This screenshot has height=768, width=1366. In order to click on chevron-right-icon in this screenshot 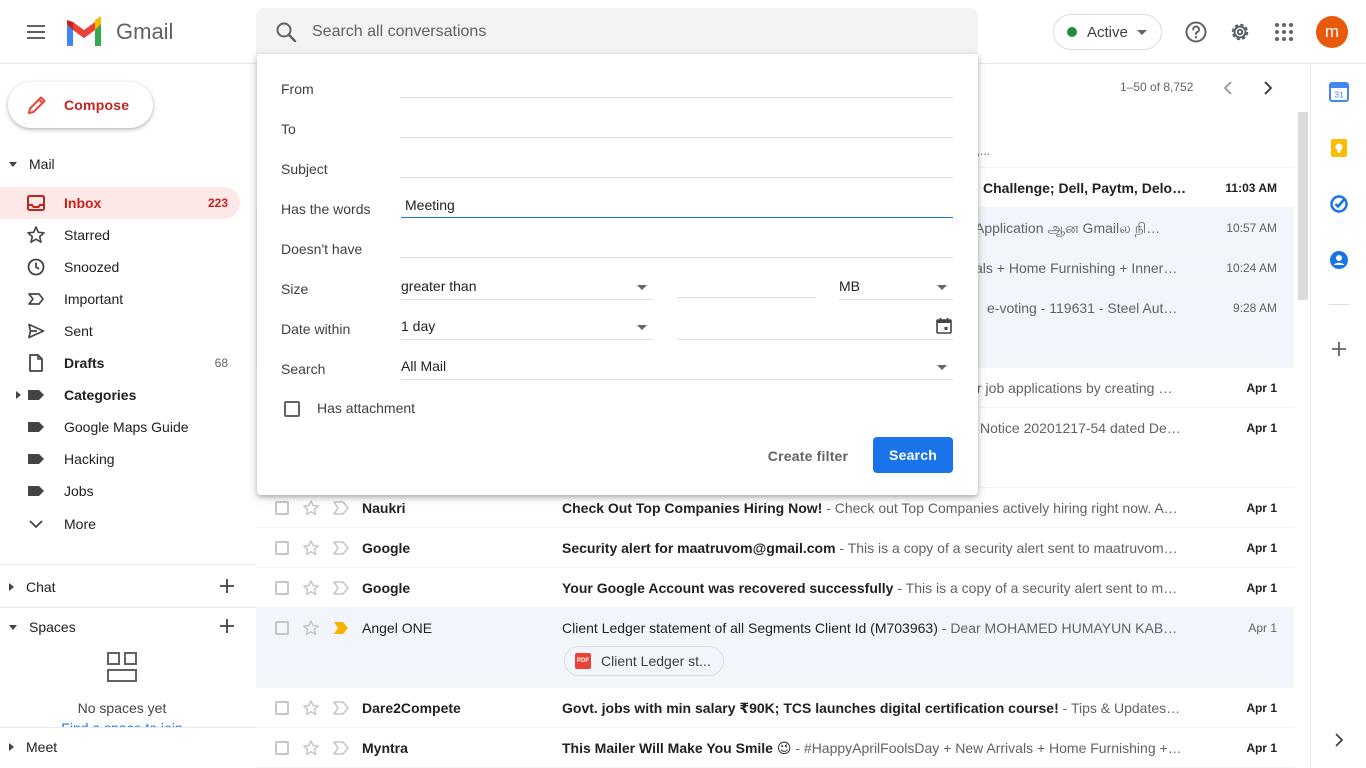, I will do `click(1339, 740)`.